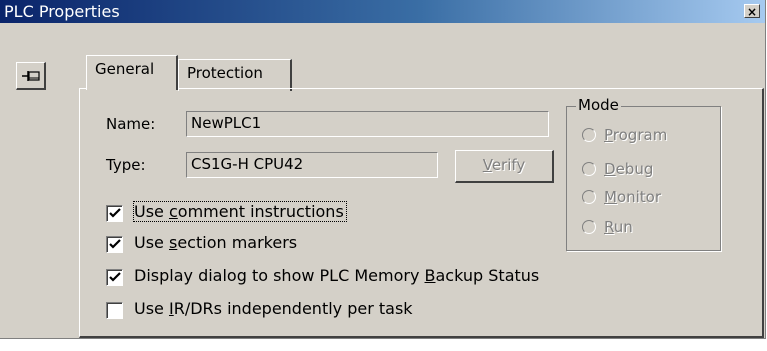  I want to click on radio-run-label: Run, so click(618, 227).